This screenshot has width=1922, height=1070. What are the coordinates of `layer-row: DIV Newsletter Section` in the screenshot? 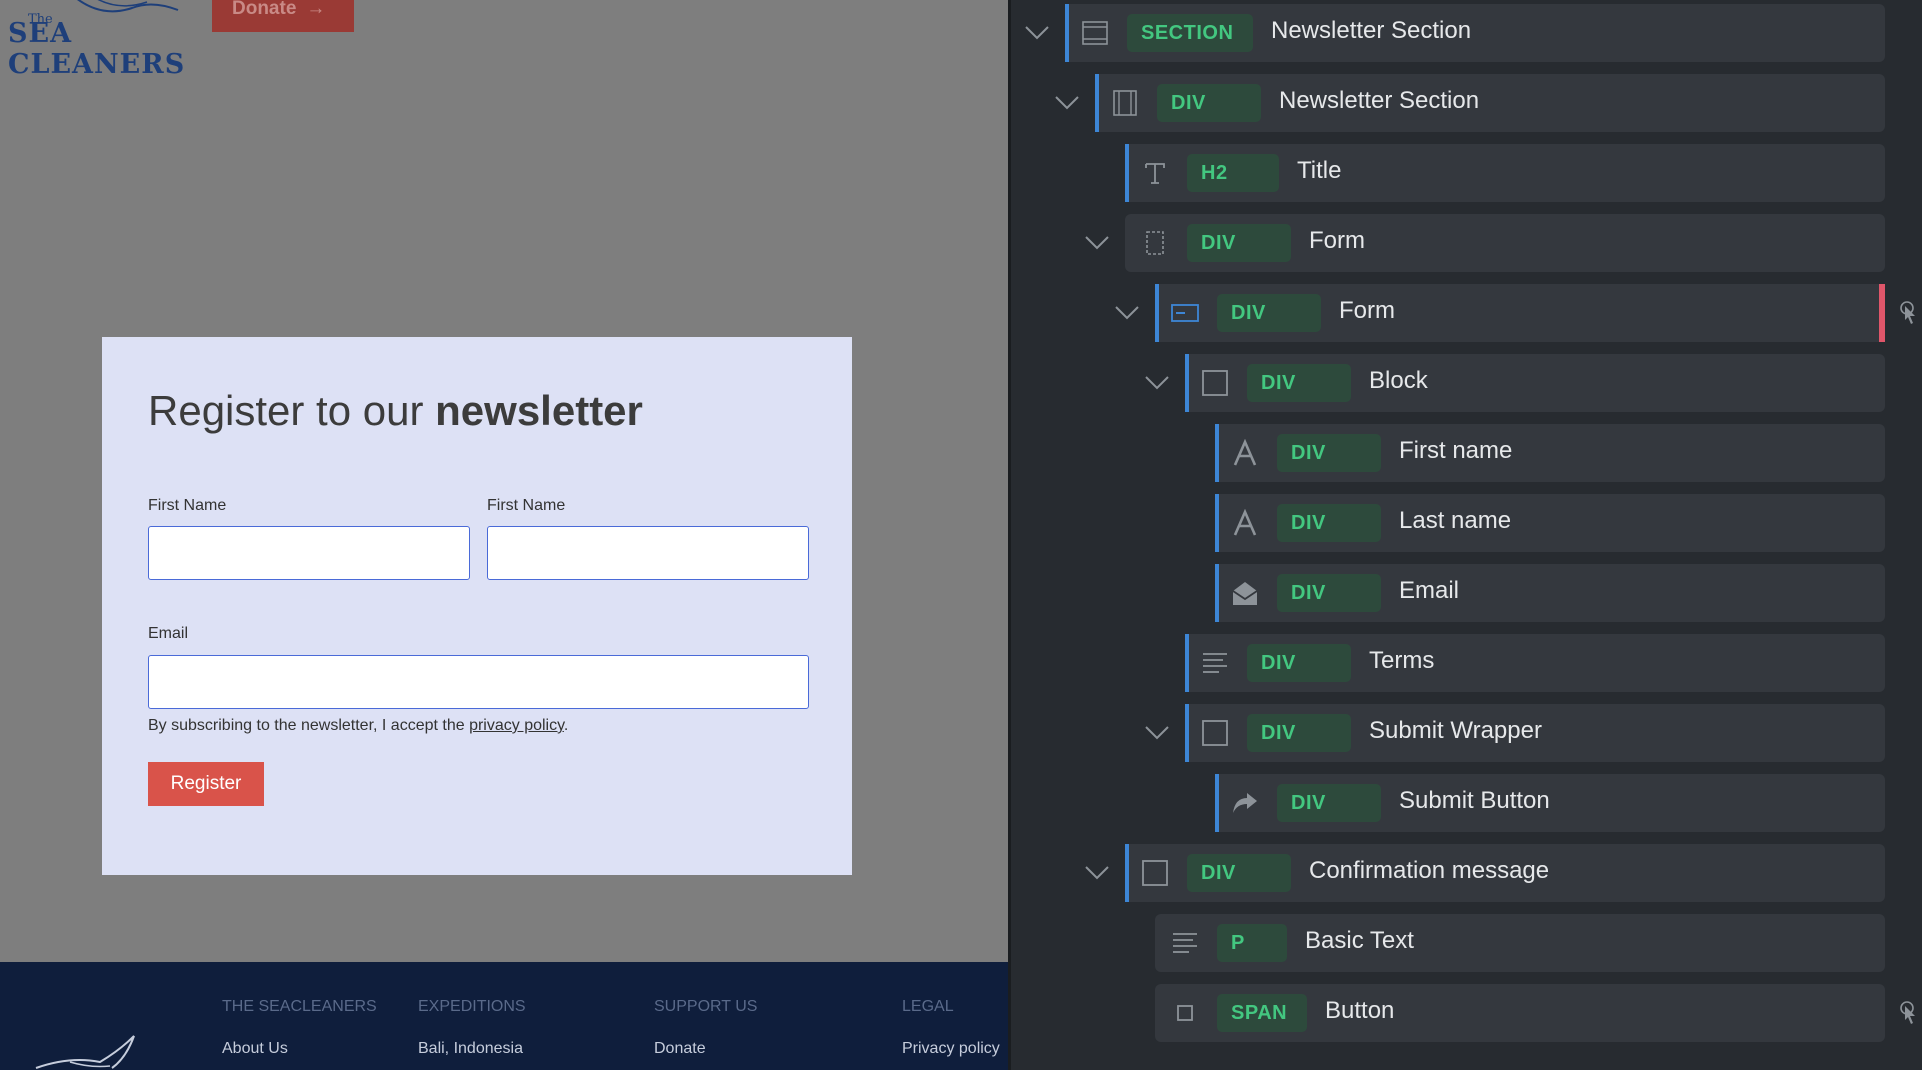 It's located at (1490, 103).